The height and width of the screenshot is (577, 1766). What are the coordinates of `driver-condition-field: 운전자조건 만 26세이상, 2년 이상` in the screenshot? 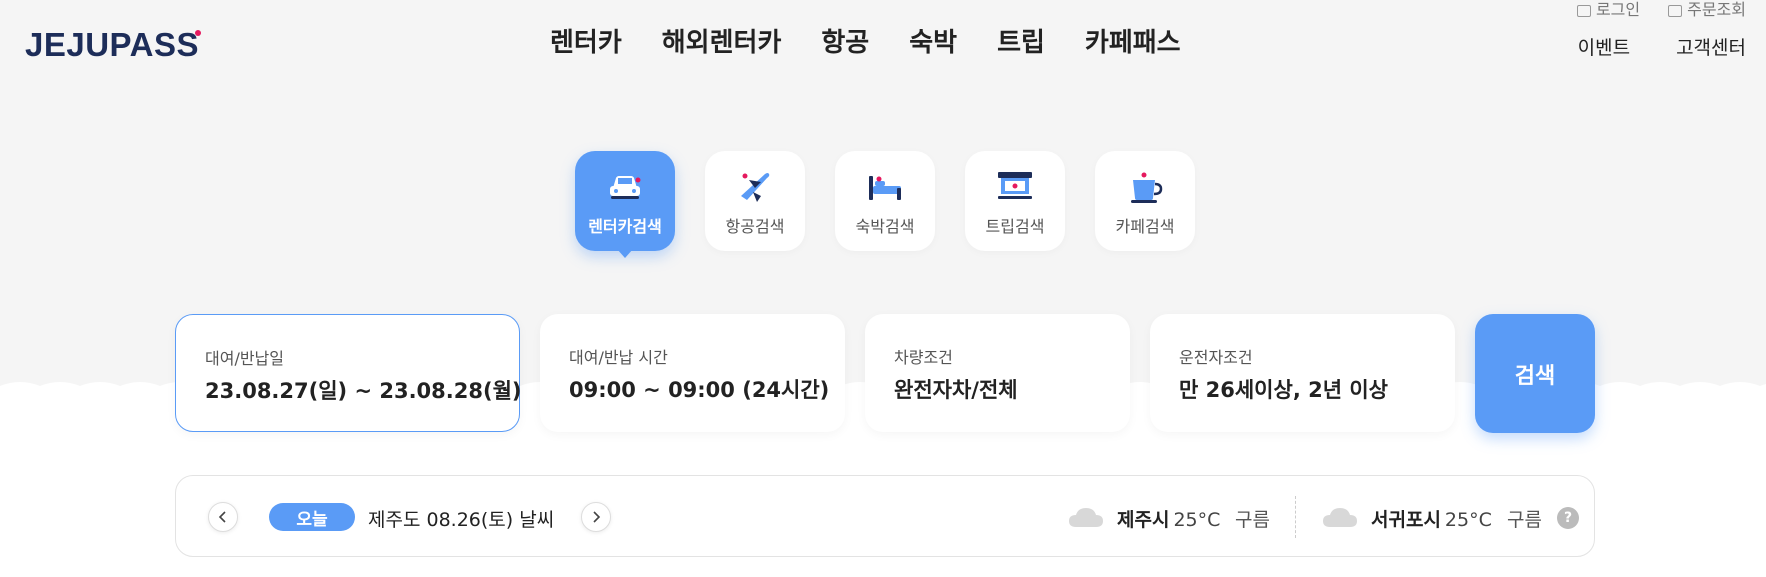 It's located at (1302, 373).